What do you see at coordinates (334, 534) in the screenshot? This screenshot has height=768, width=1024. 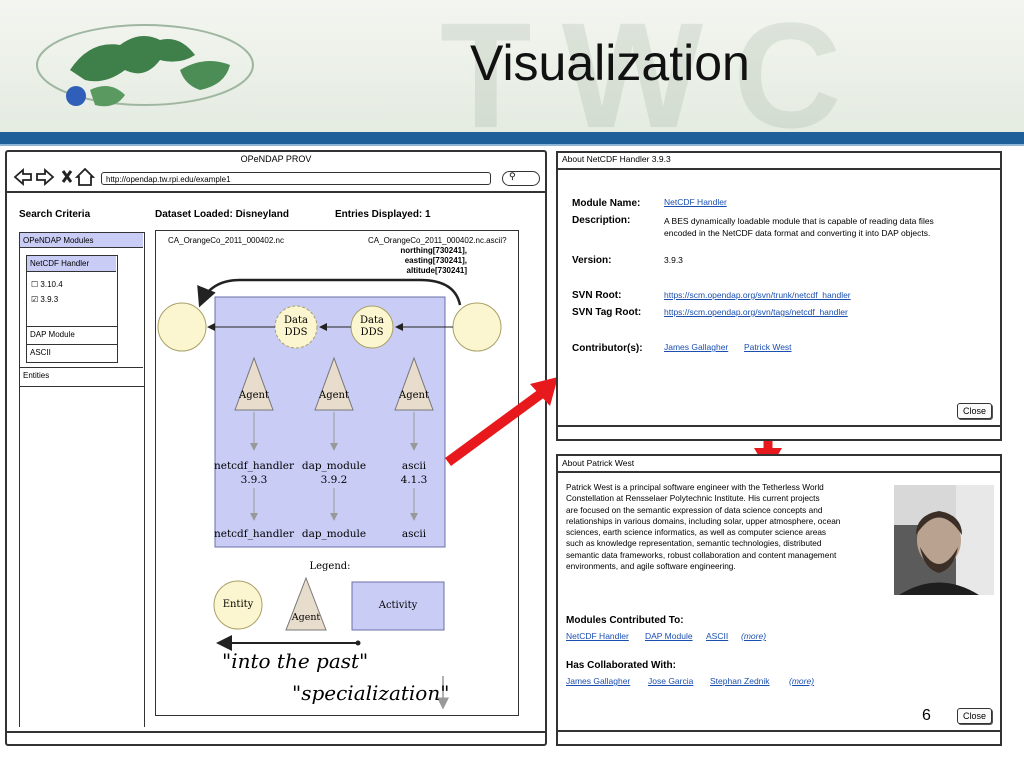 I see `lower-label-dap-module: dap_module` at bounding box center [334, 534].